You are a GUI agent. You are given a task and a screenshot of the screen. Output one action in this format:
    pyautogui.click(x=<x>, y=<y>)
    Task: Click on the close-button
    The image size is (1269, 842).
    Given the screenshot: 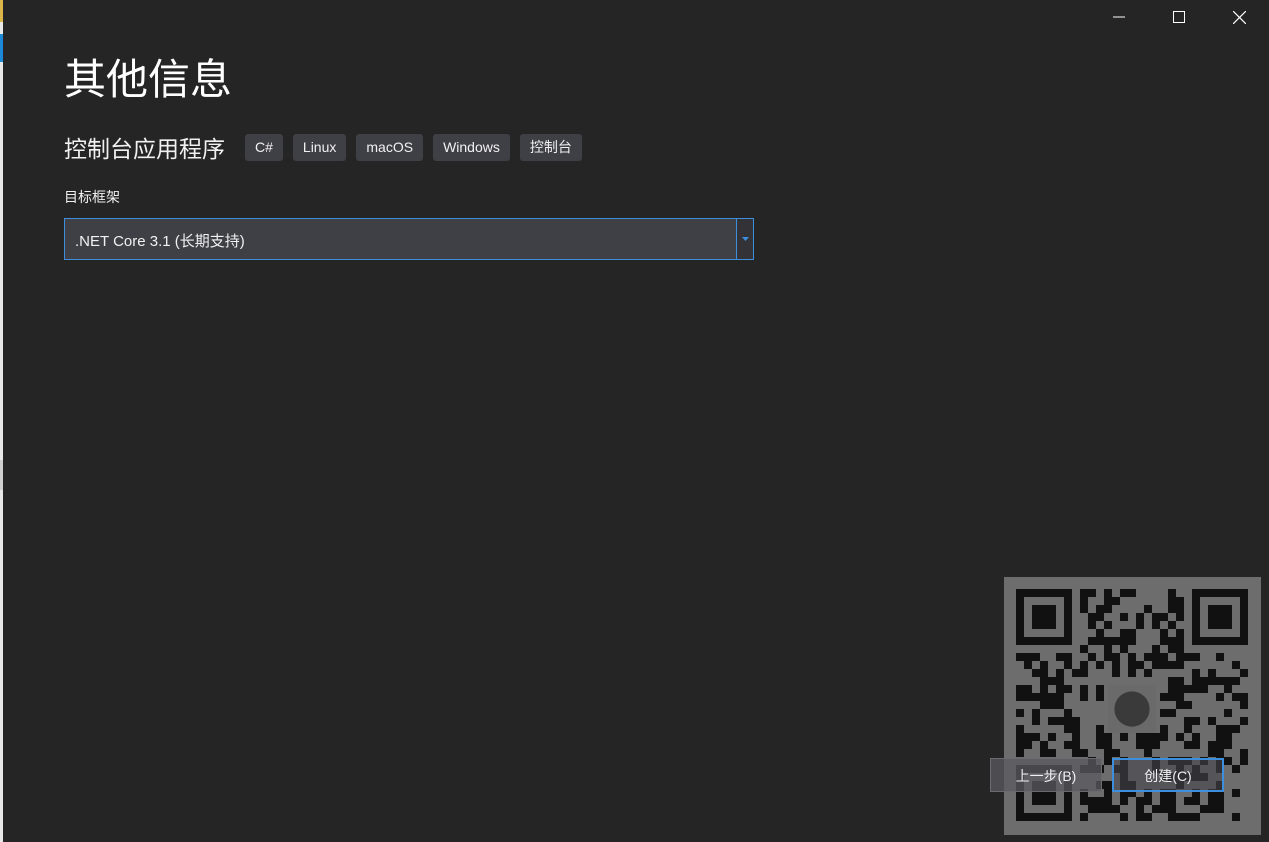 What is the action you would take?
    pyautogui.click(x=1239, y=17)
    